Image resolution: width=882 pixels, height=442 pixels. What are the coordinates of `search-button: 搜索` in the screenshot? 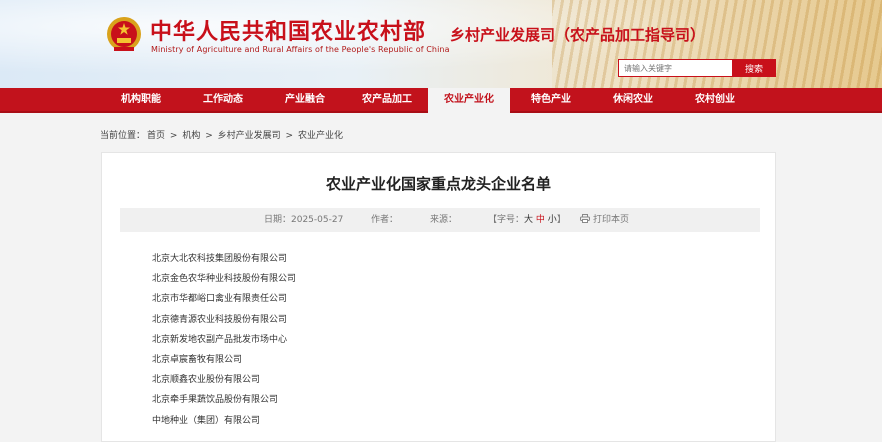 It's located at (754, 68).